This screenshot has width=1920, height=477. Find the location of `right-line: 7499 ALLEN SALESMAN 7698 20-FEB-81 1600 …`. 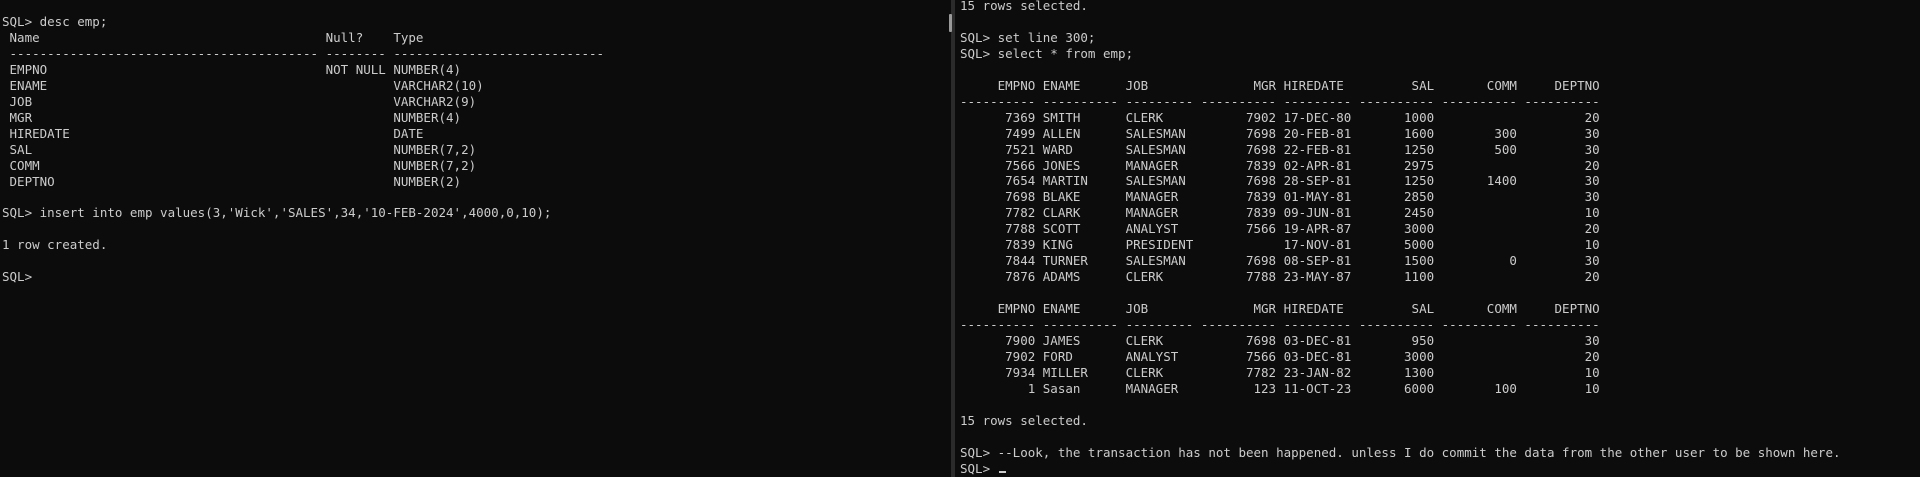

right-line: 7499 ALLEN SALESMAN 7698 20-FEB-81 1600 … is located at coordinates (1280, 133).